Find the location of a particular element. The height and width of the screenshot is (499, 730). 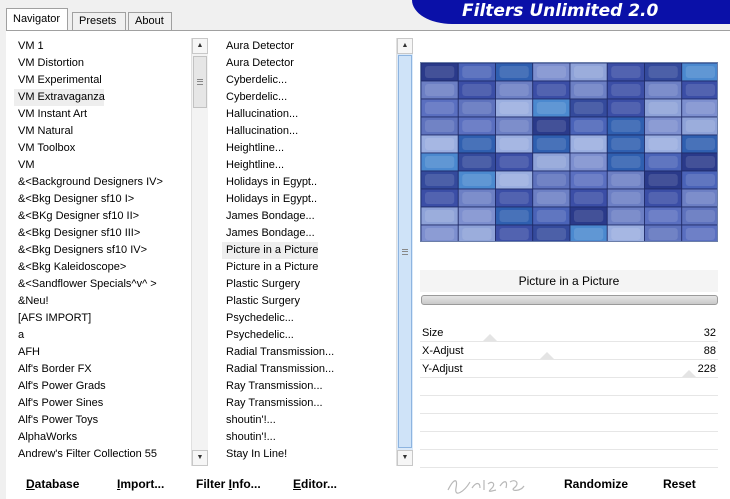

category-item: &<BKg Designer sf10 II> is located at coordinates (102, 216).